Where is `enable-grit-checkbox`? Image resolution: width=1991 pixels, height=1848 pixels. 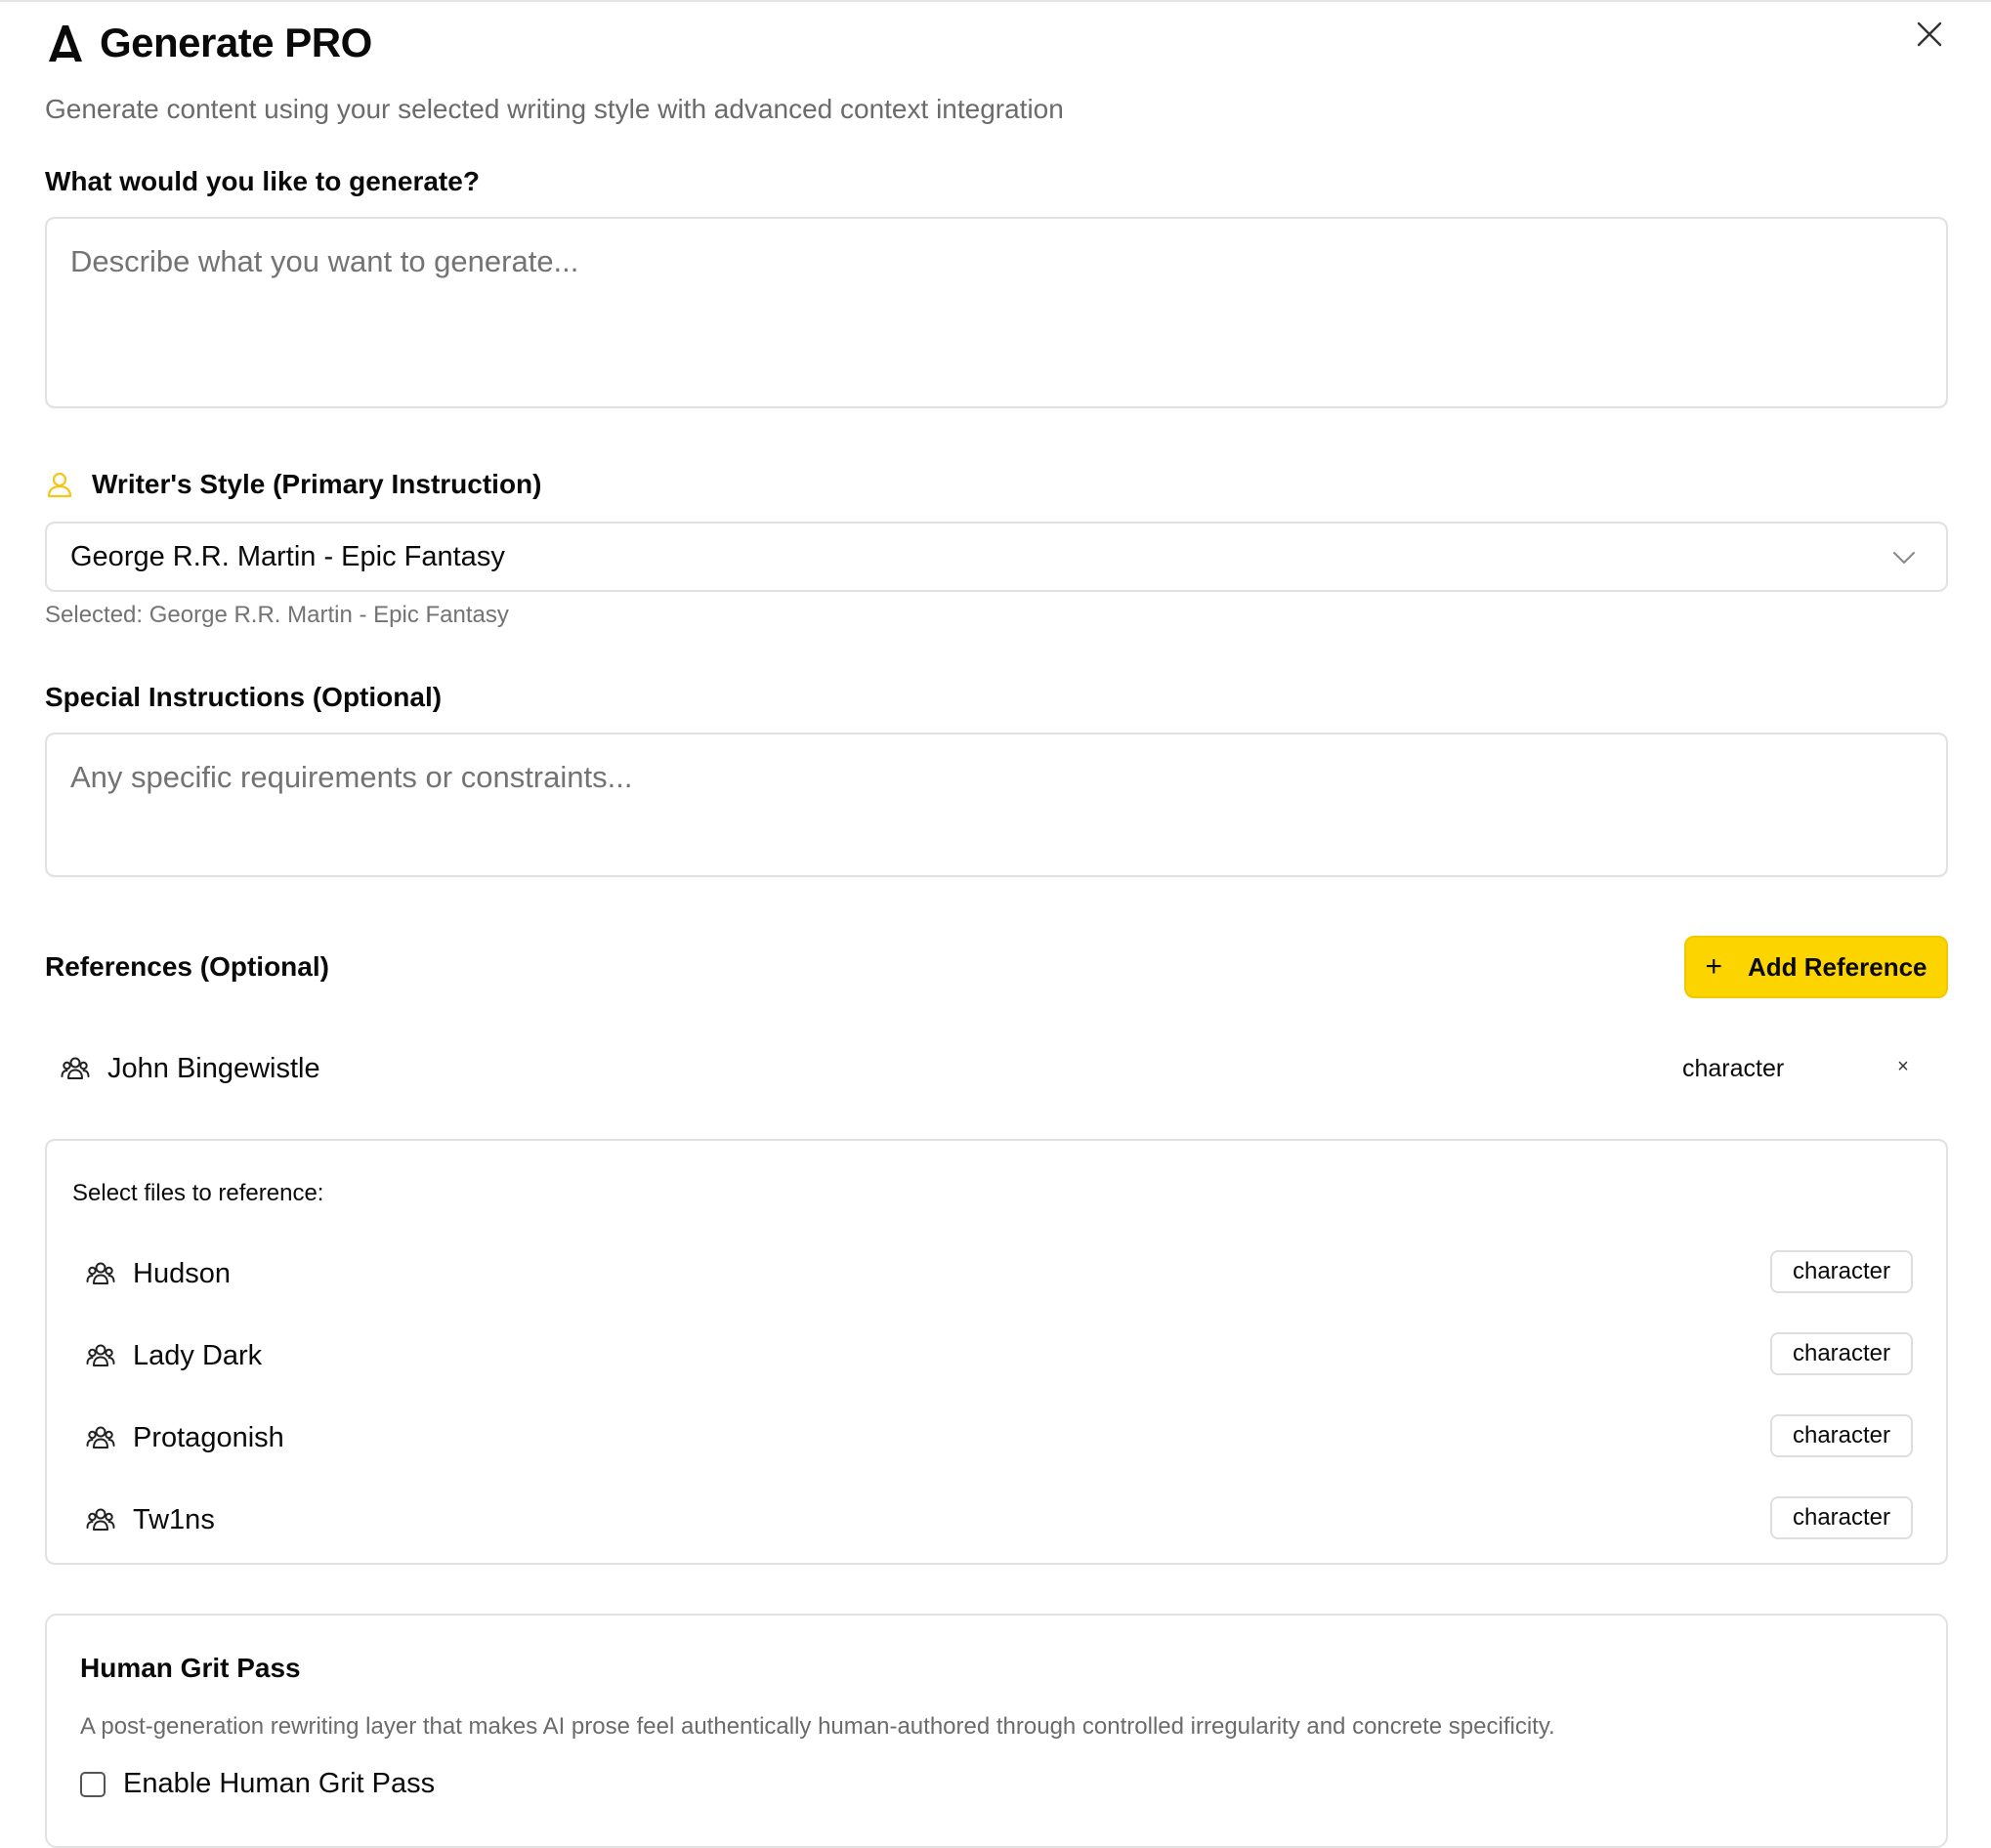 enable-grit-checkbox is located at coordinates (93, 1784).